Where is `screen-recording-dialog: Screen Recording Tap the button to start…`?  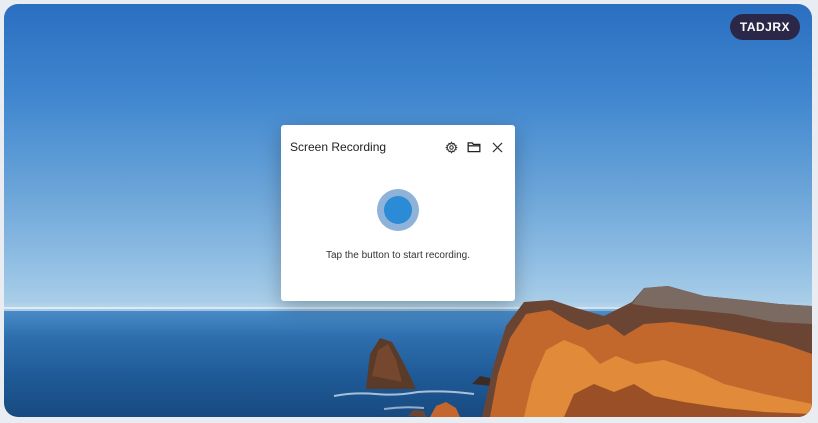 screen-recording-dialog: Screen Recording Tap the button to start… is located at coordinates (398, 213).